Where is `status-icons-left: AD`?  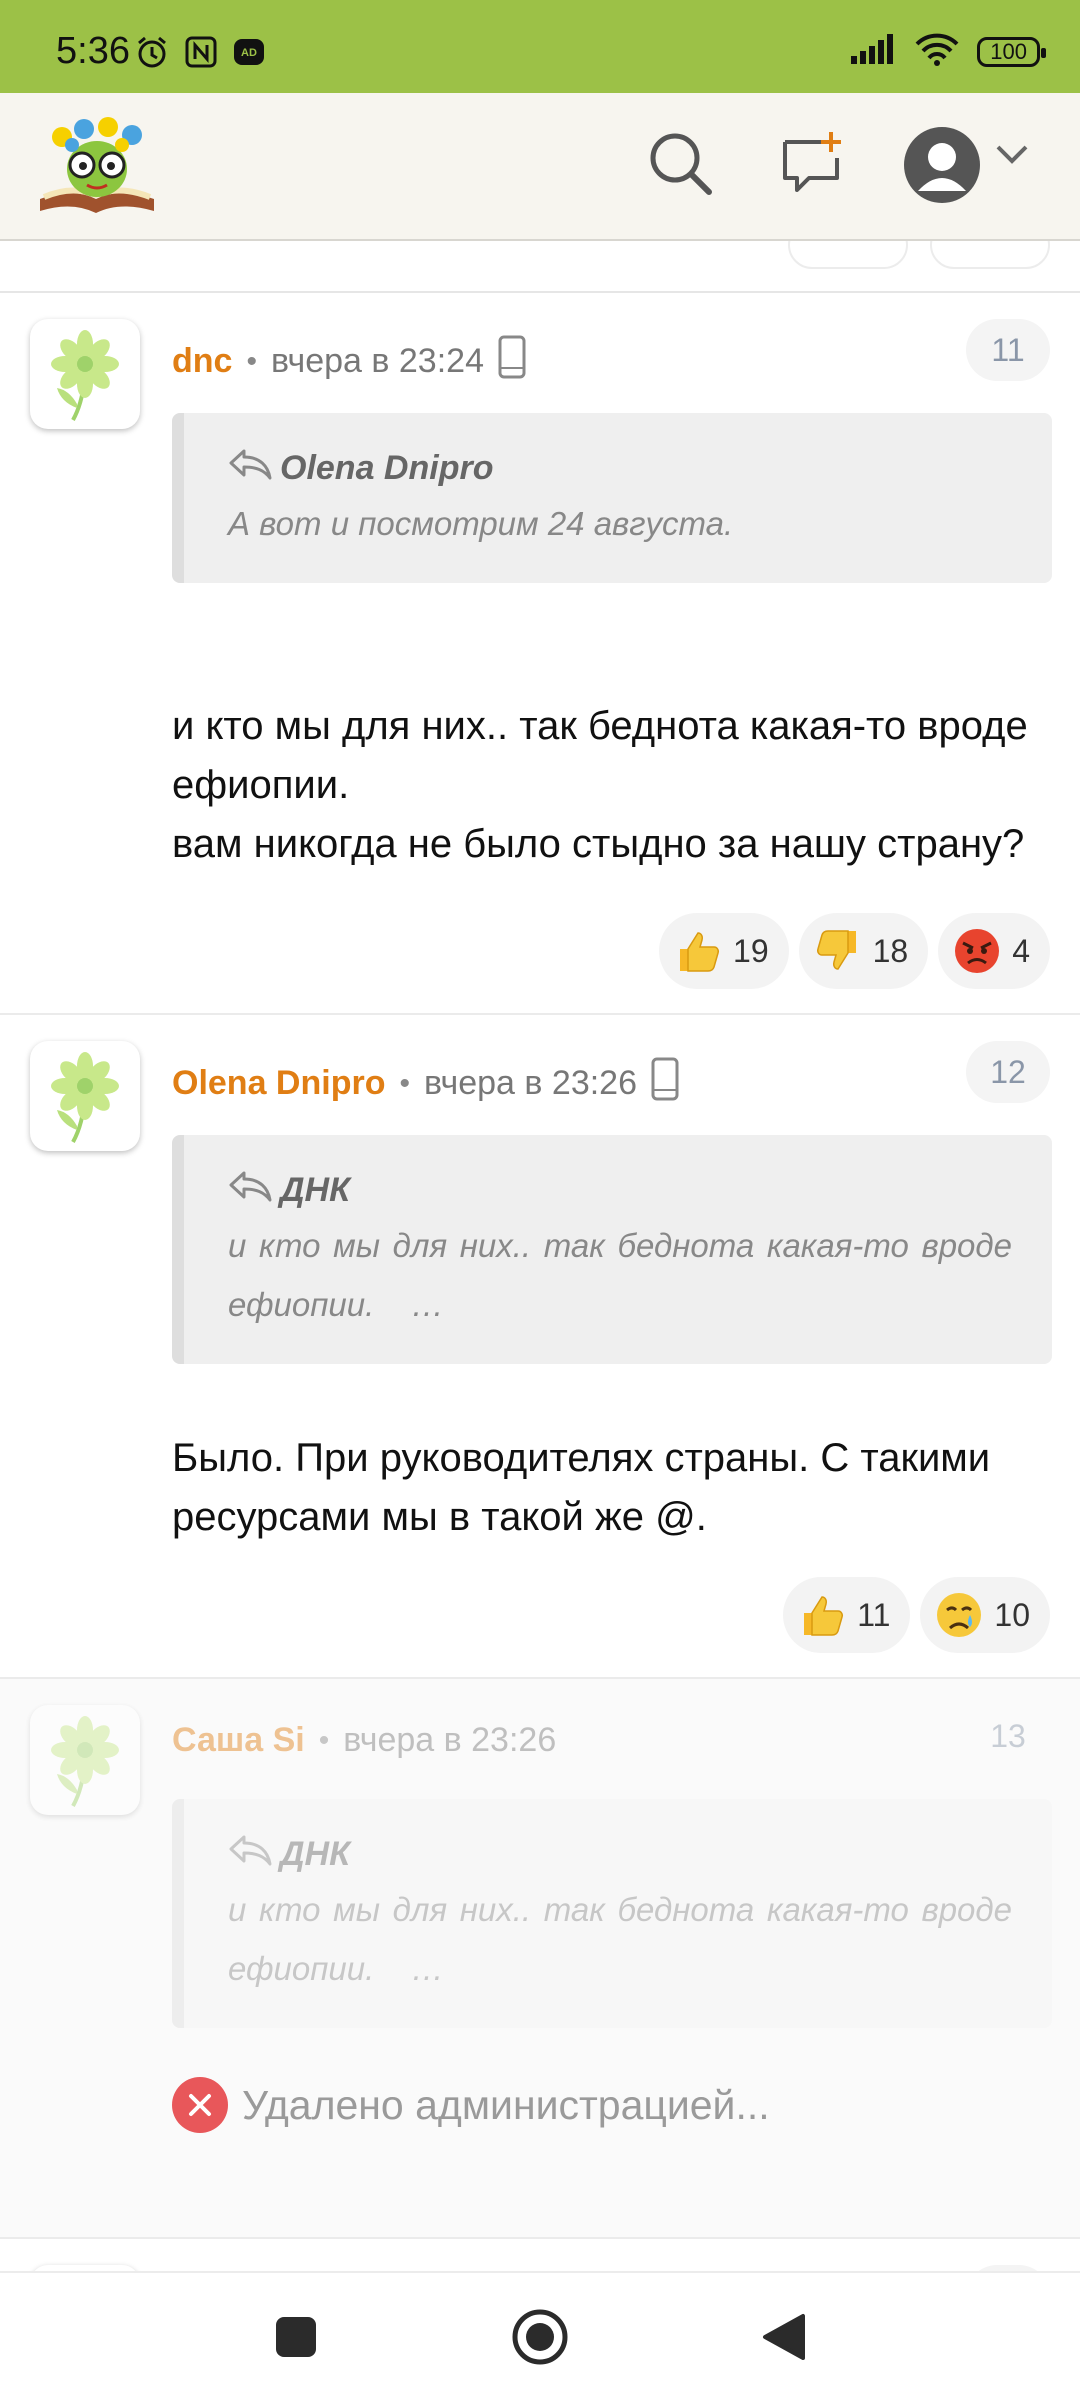
status-icons-left: AD is located at coordinates (200, 54).